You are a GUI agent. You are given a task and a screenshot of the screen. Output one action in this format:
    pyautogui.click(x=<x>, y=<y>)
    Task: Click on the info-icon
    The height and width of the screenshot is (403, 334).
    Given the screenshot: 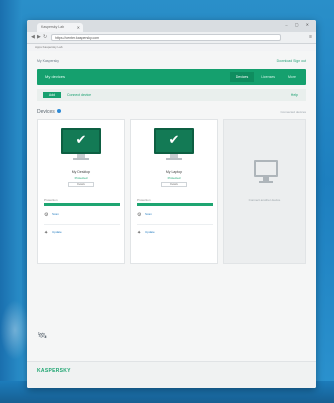 What is the action you would take?
    pyautogui.click(x=58, y=111)
    